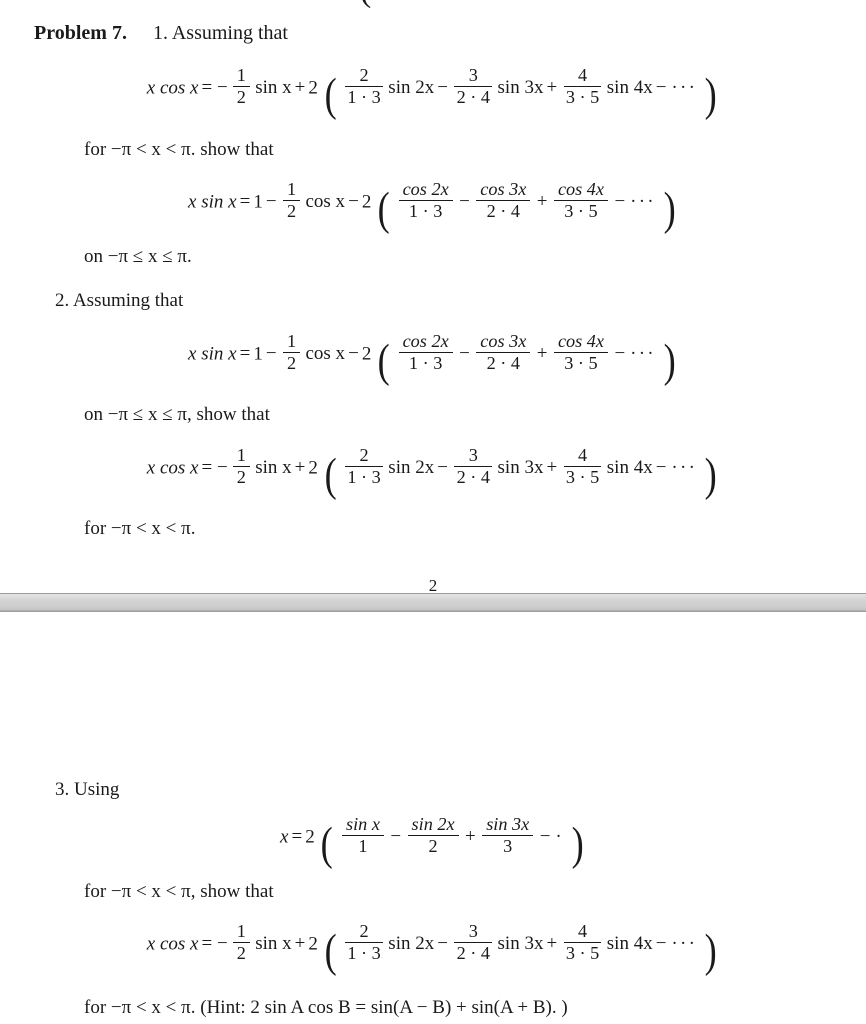 This screenshot has height=1024, width=866. I want to click on page-separator-bar, so click(433, 602).